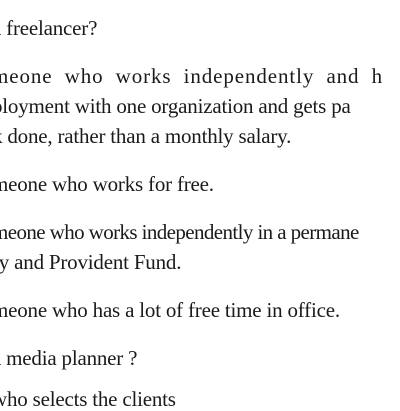  Describe the element at coordinates (146, 136) in the screenshot. I see `option-a-line-3: k done, rather than a monthly salary.` at that location.